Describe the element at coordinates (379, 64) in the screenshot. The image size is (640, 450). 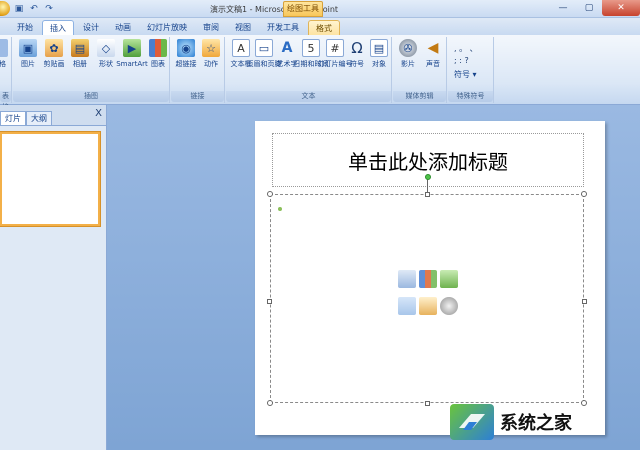
I see `object-label: 对象` at that location.